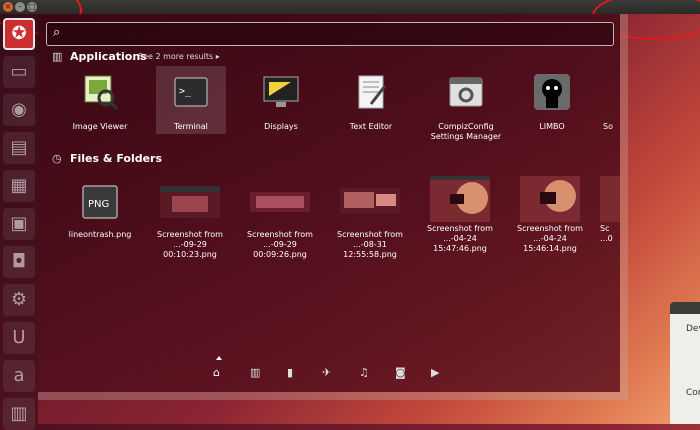  What do you see at coordinates (255, 372) in the screenshot?
I see `applications-lens-icon: ▥` at bounding box center [255, 372].